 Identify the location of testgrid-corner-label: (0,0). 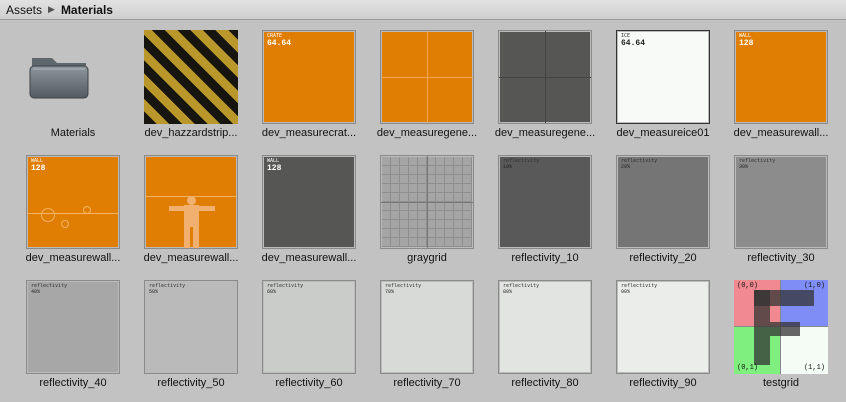
(748, 286).